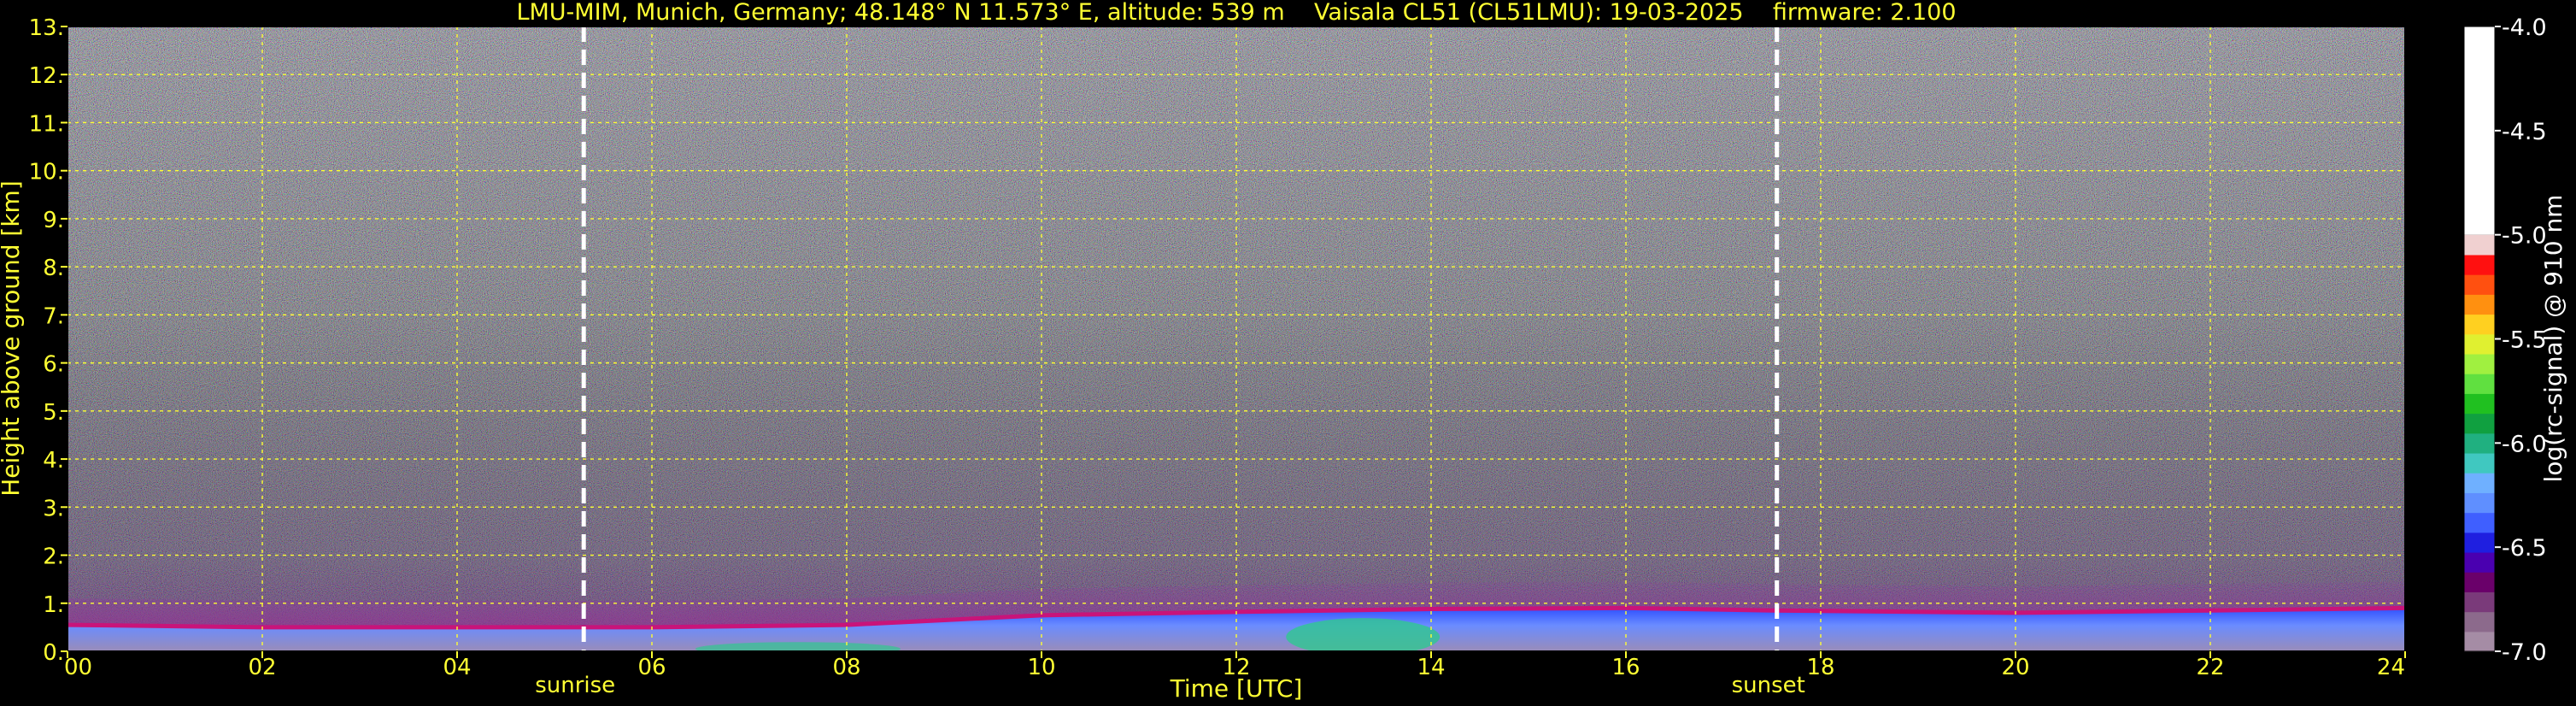 This screenshot has height=706, width=2576. I want to click on x-tick-label: 24, so click(2391, 667).